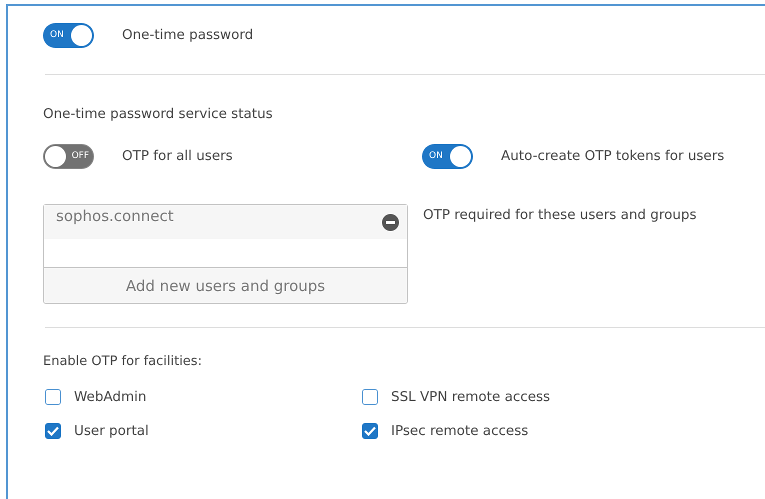  Describe the element at coordinates (158, 114) in the screenshot. I see `section-heading: One-time password service status` at that location.